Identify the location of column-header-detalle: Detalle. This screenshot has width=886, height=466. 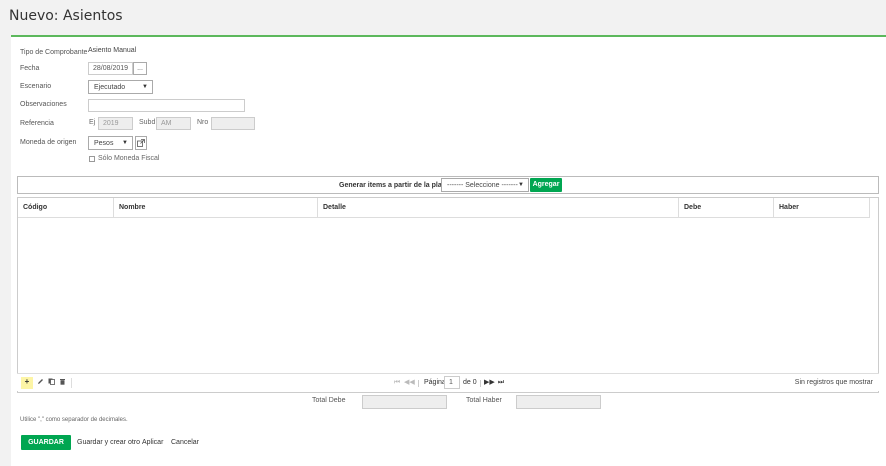
(498, 208).